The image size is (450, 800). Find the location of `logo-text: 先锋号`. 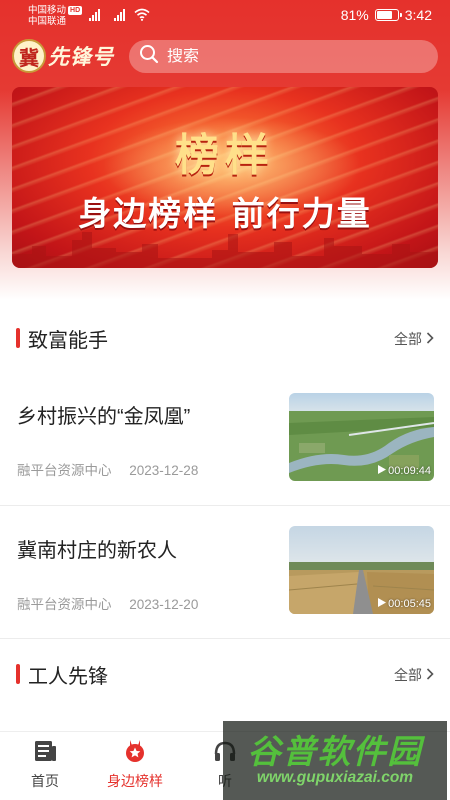

logo-text: 先锋号 is located at coordinates (81, 56).